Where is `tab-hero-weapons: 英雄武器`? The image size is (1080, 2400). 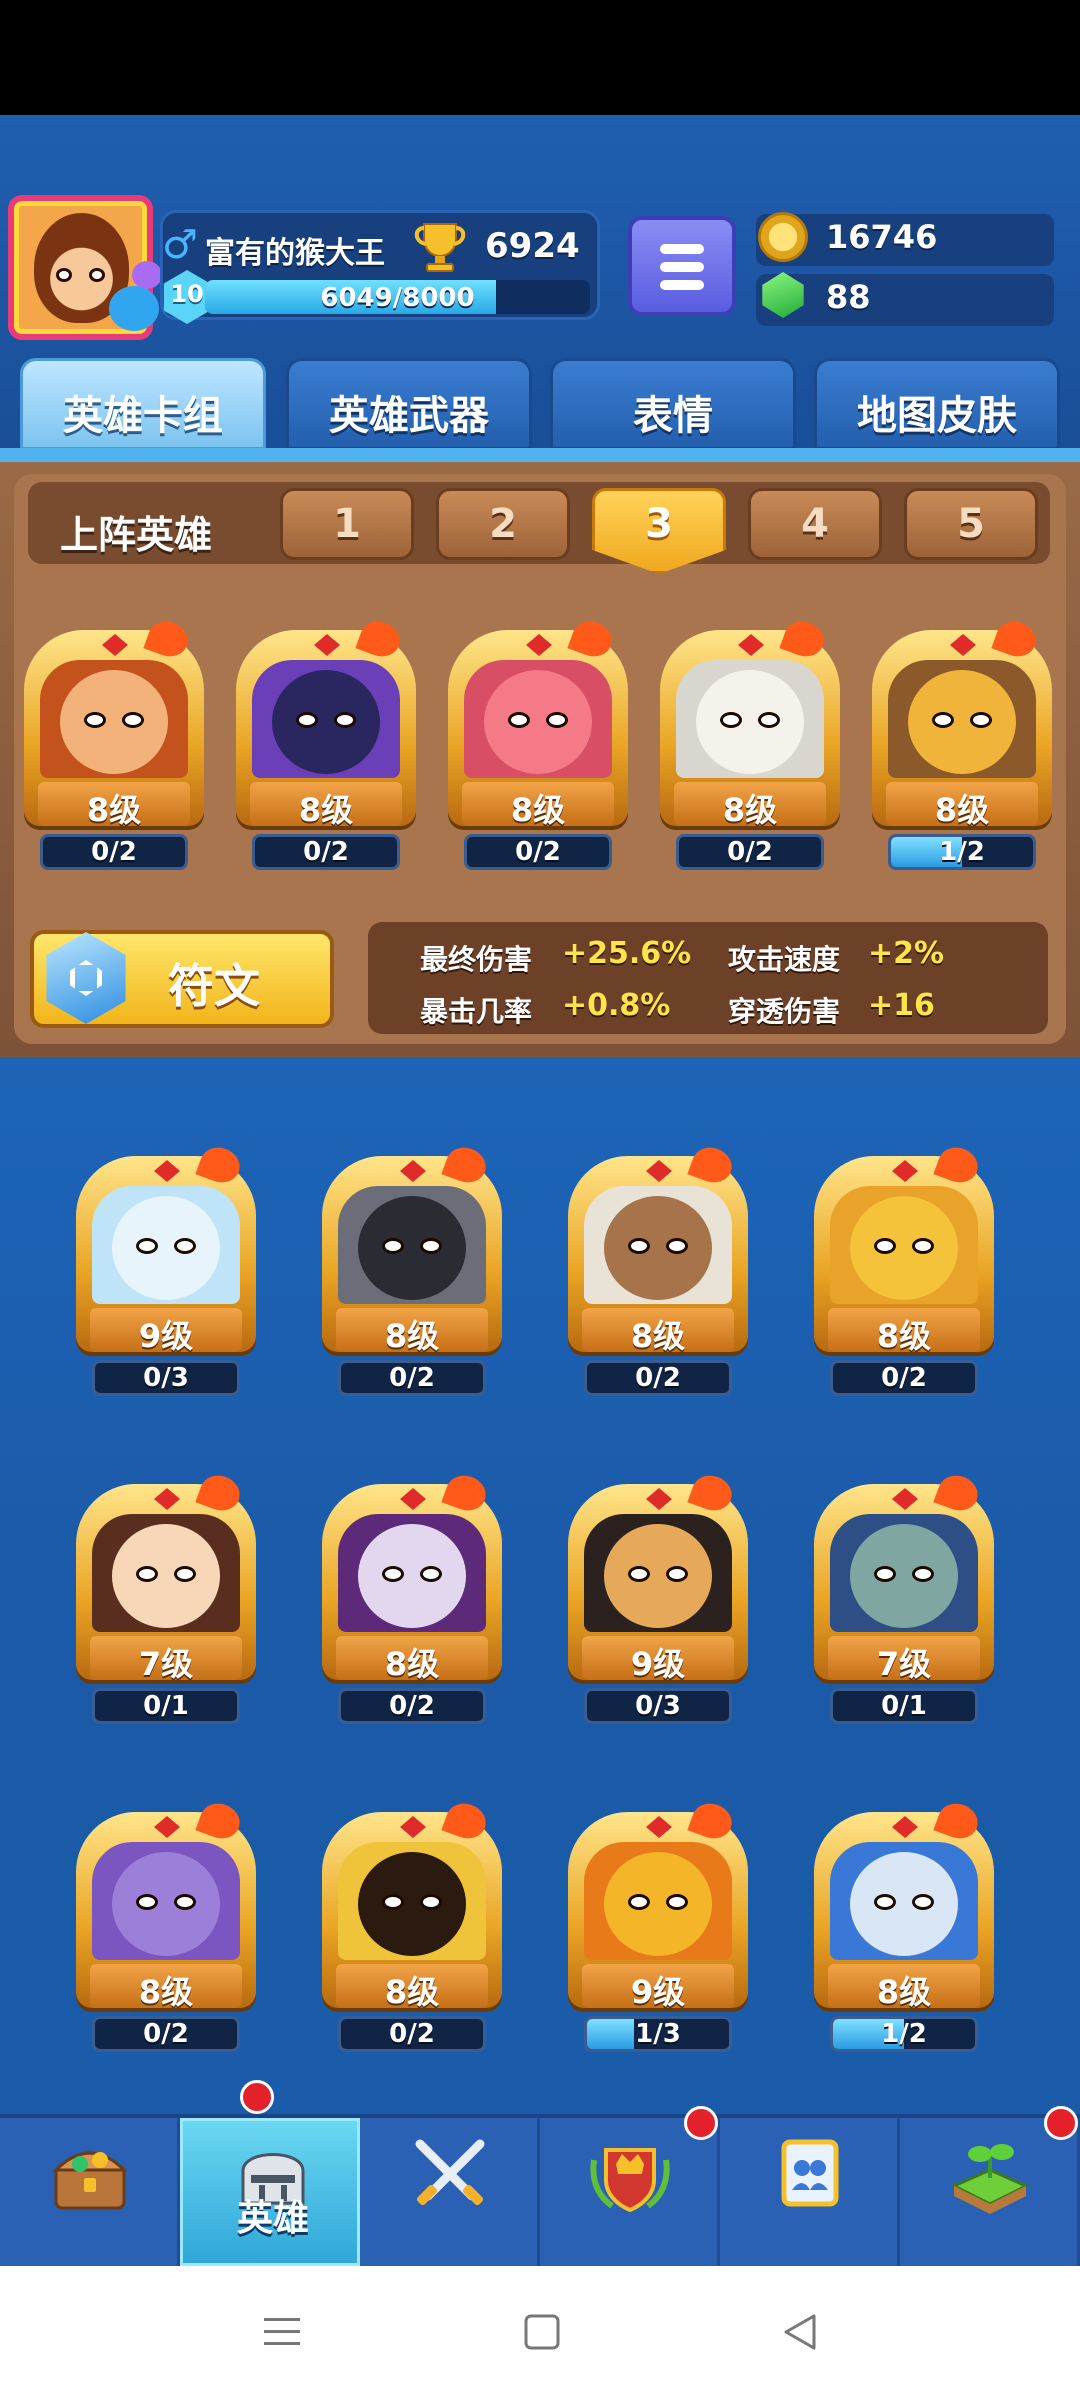 tab-hero-weapons: 英雄武器 is located at coordinates (409, 404).